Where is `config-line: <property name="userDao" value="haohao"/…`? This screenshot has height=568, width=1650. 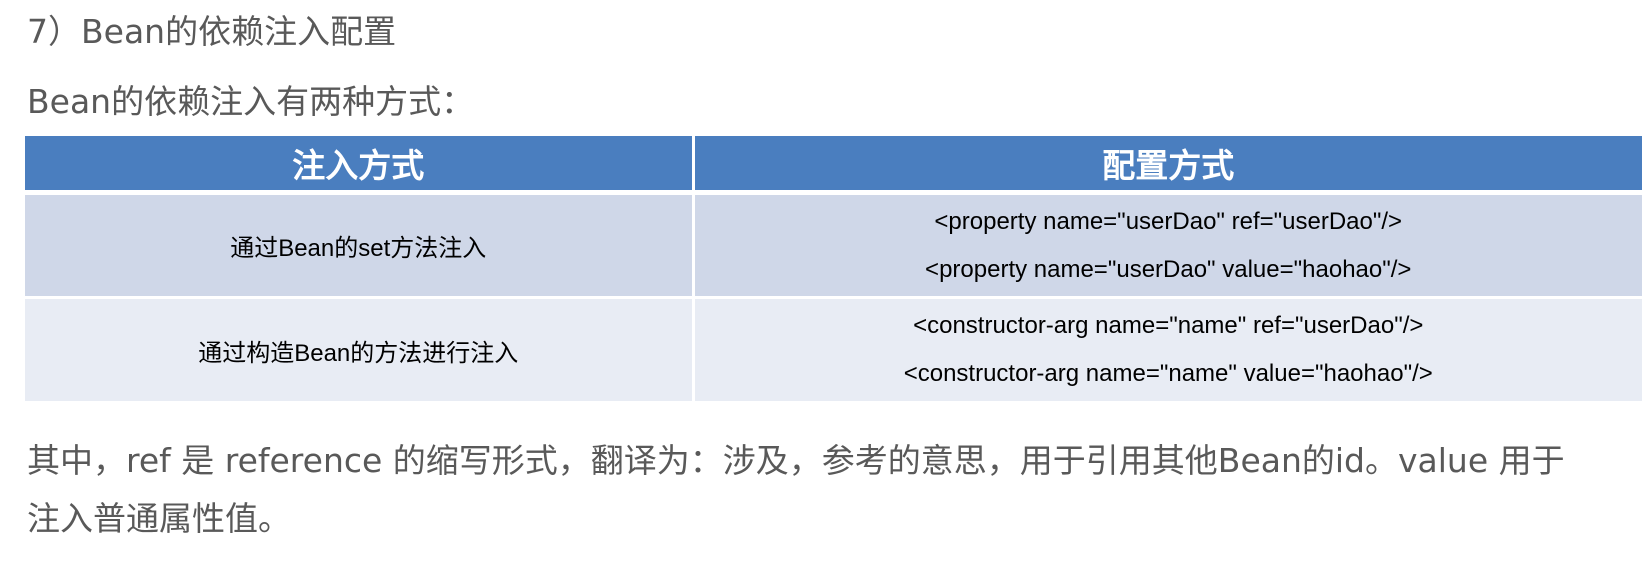 config-line: <property name="userDao" value="haohao"/… is located at coordinates (1168, 269).